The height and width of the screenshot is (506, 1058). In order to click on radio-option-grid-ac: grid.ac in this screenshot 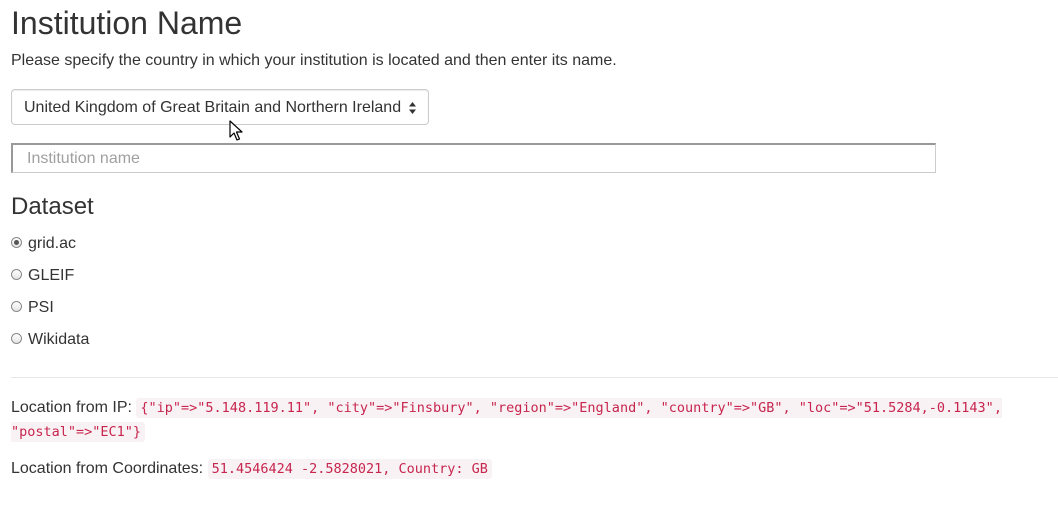, I will do `click(43, 244)`.